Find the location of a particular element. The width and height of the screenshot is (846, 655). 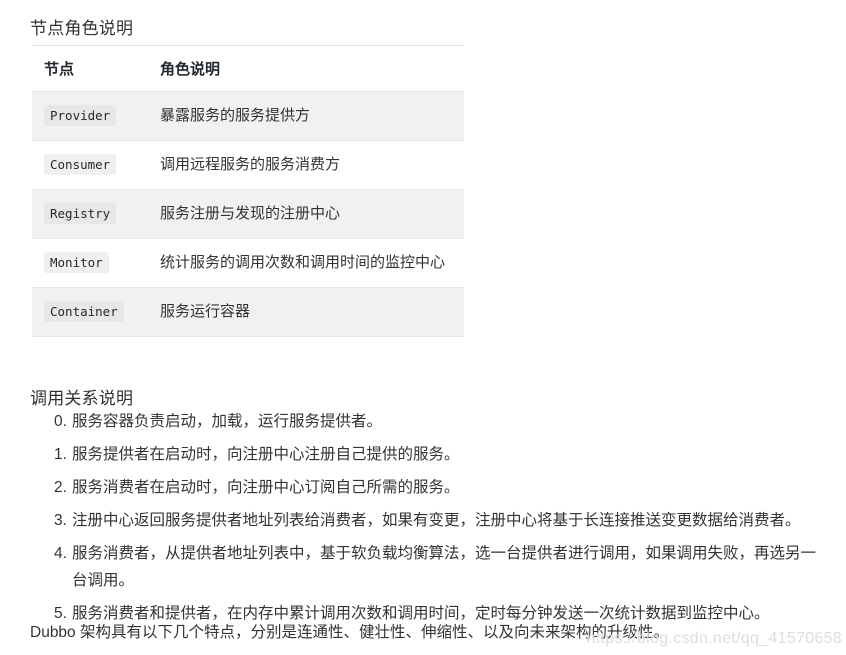

code-chip-provider: Provider is located at coordinates (80, 115).